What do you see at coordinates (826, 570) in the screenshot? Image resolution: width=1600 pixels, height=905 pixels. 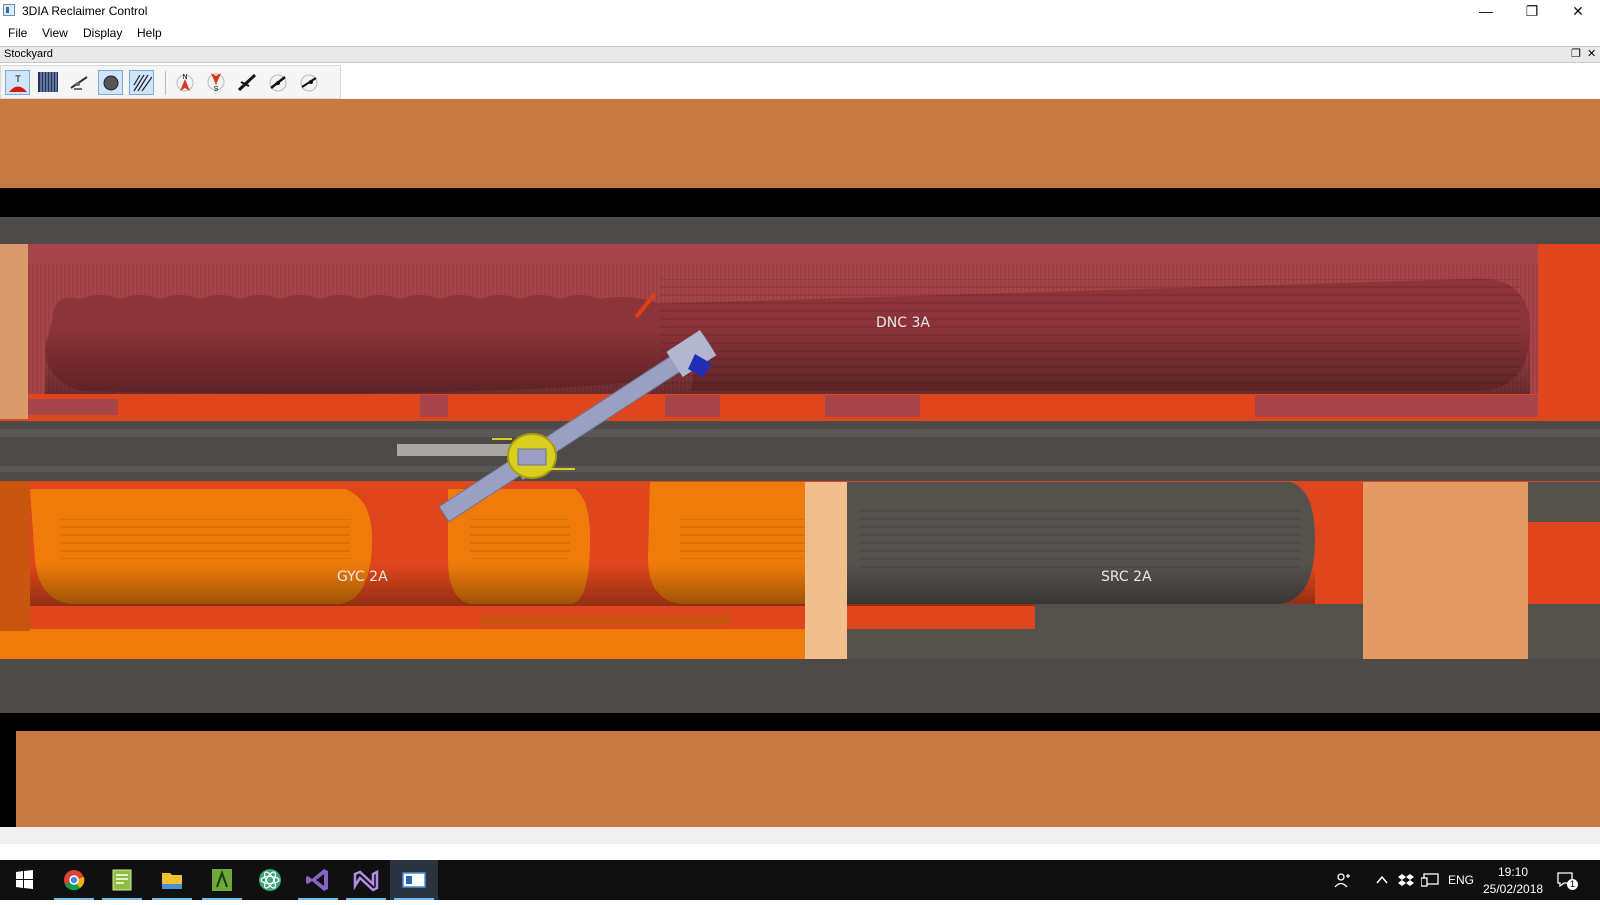 I see `light-band` at bounding box center [826, 570].